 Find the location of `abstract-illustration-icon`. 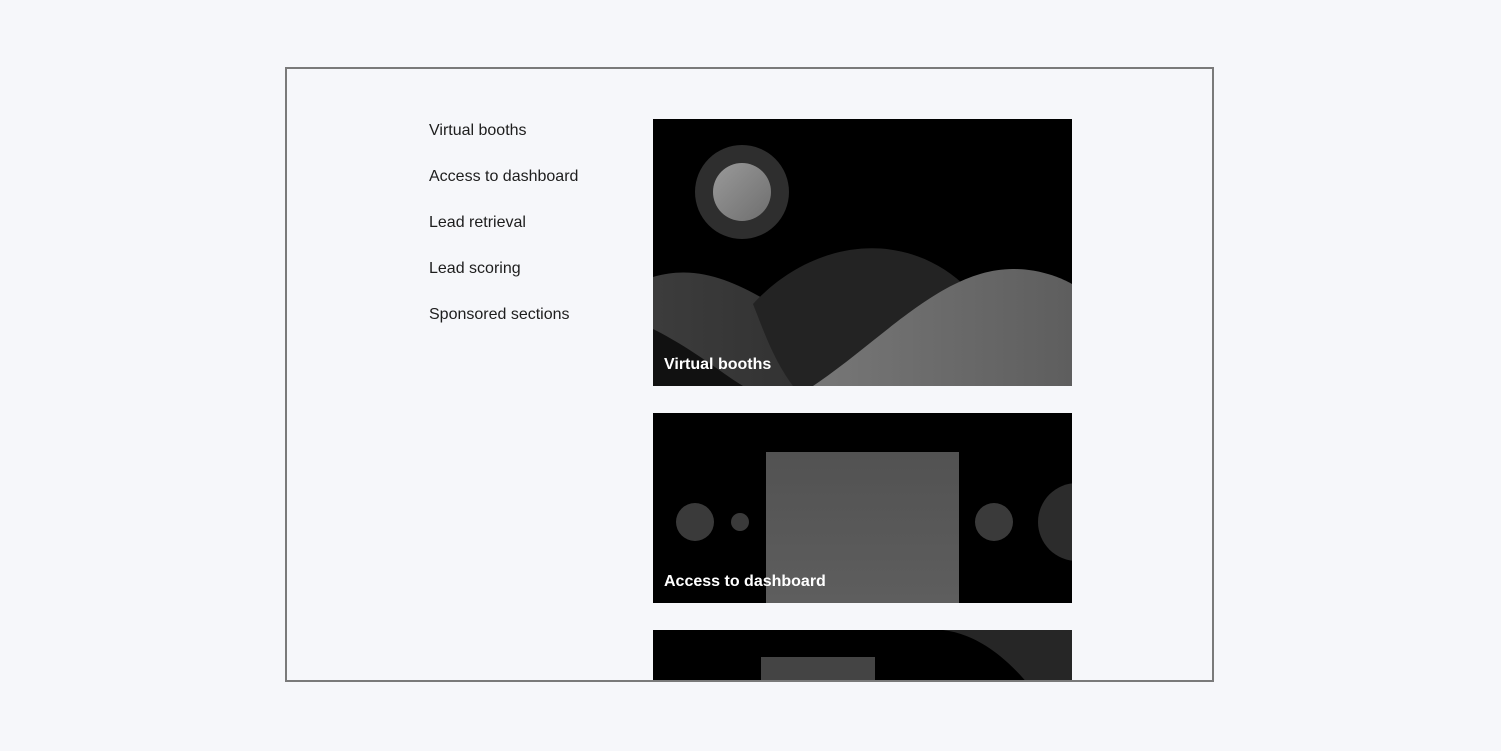

abstract-illustration-icon is located at coordinates (862, 655).